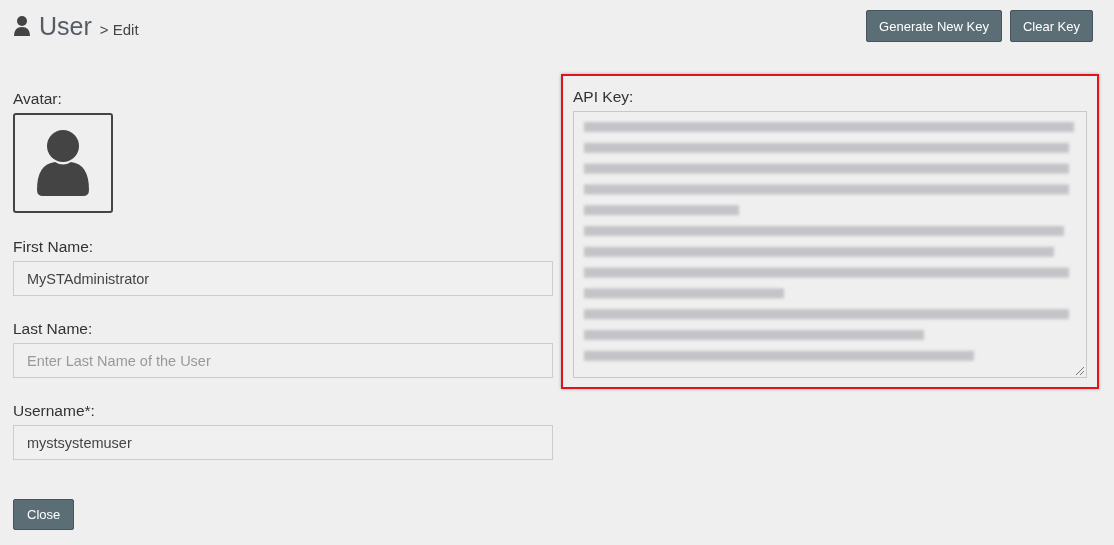 The height and width of the screenshot is (545, 1114). I want to click on avatar-label: Avatar:, so click(38, 99).